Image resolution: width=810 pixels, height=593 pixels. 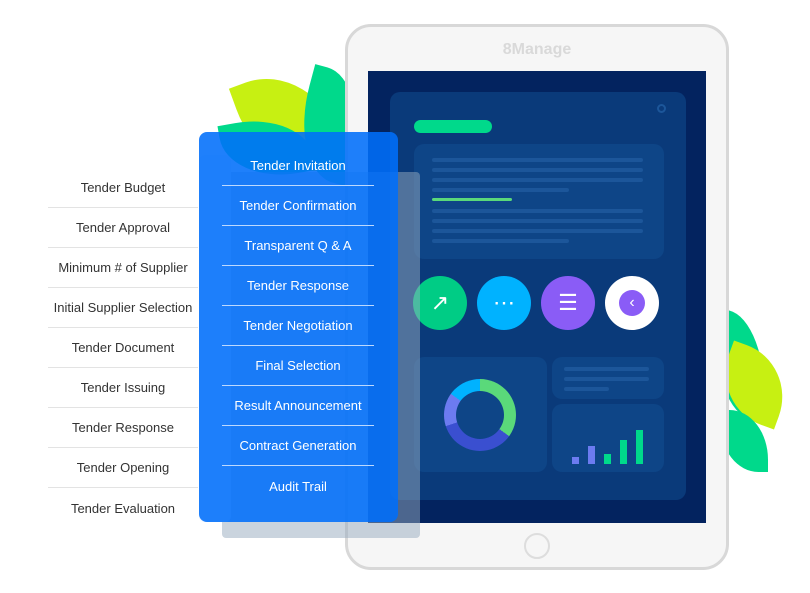 I want to click on home-button, so click(x=537, y=546).